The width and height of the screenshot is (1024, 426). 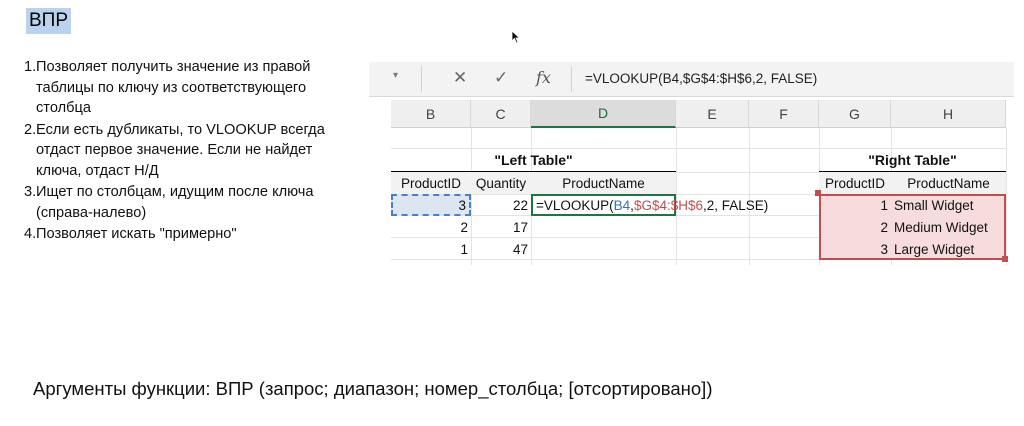 I want to click on cell-h5: Medium Widget, so click(x=948, y=227).